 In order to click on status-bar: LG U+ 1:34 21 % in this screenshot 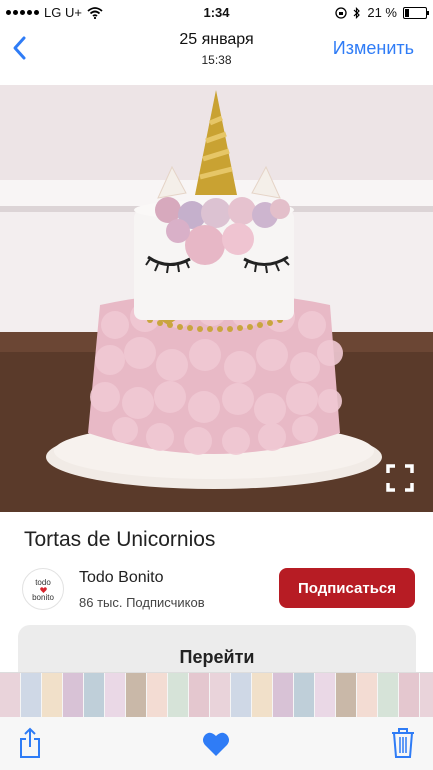, I will do `click(216, 13)`.